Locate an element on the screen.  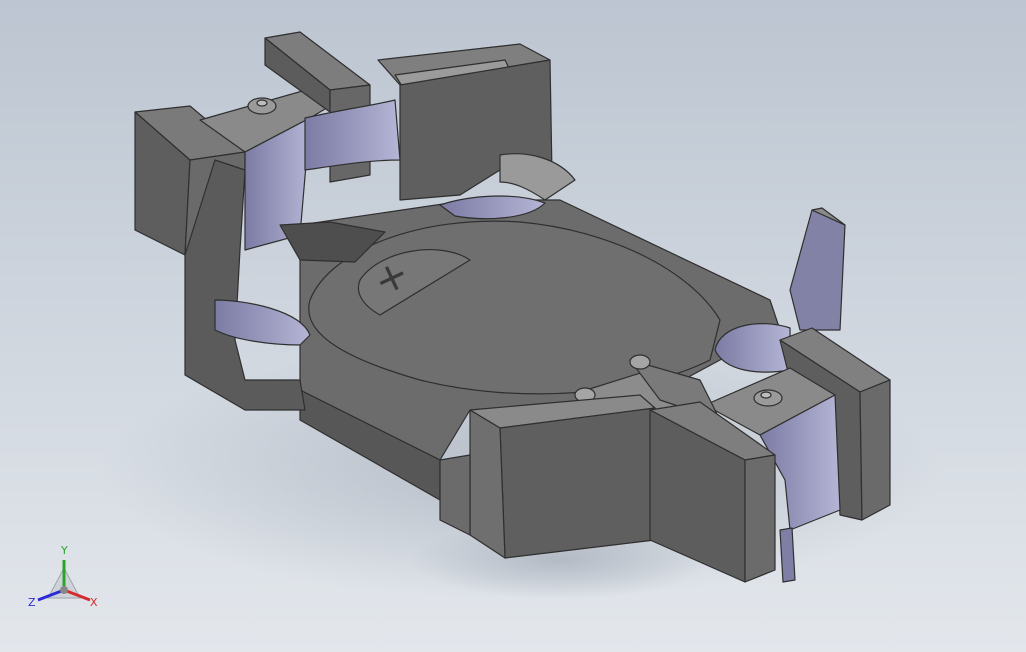
front-retainer-side is located at coordinates (487, 484).